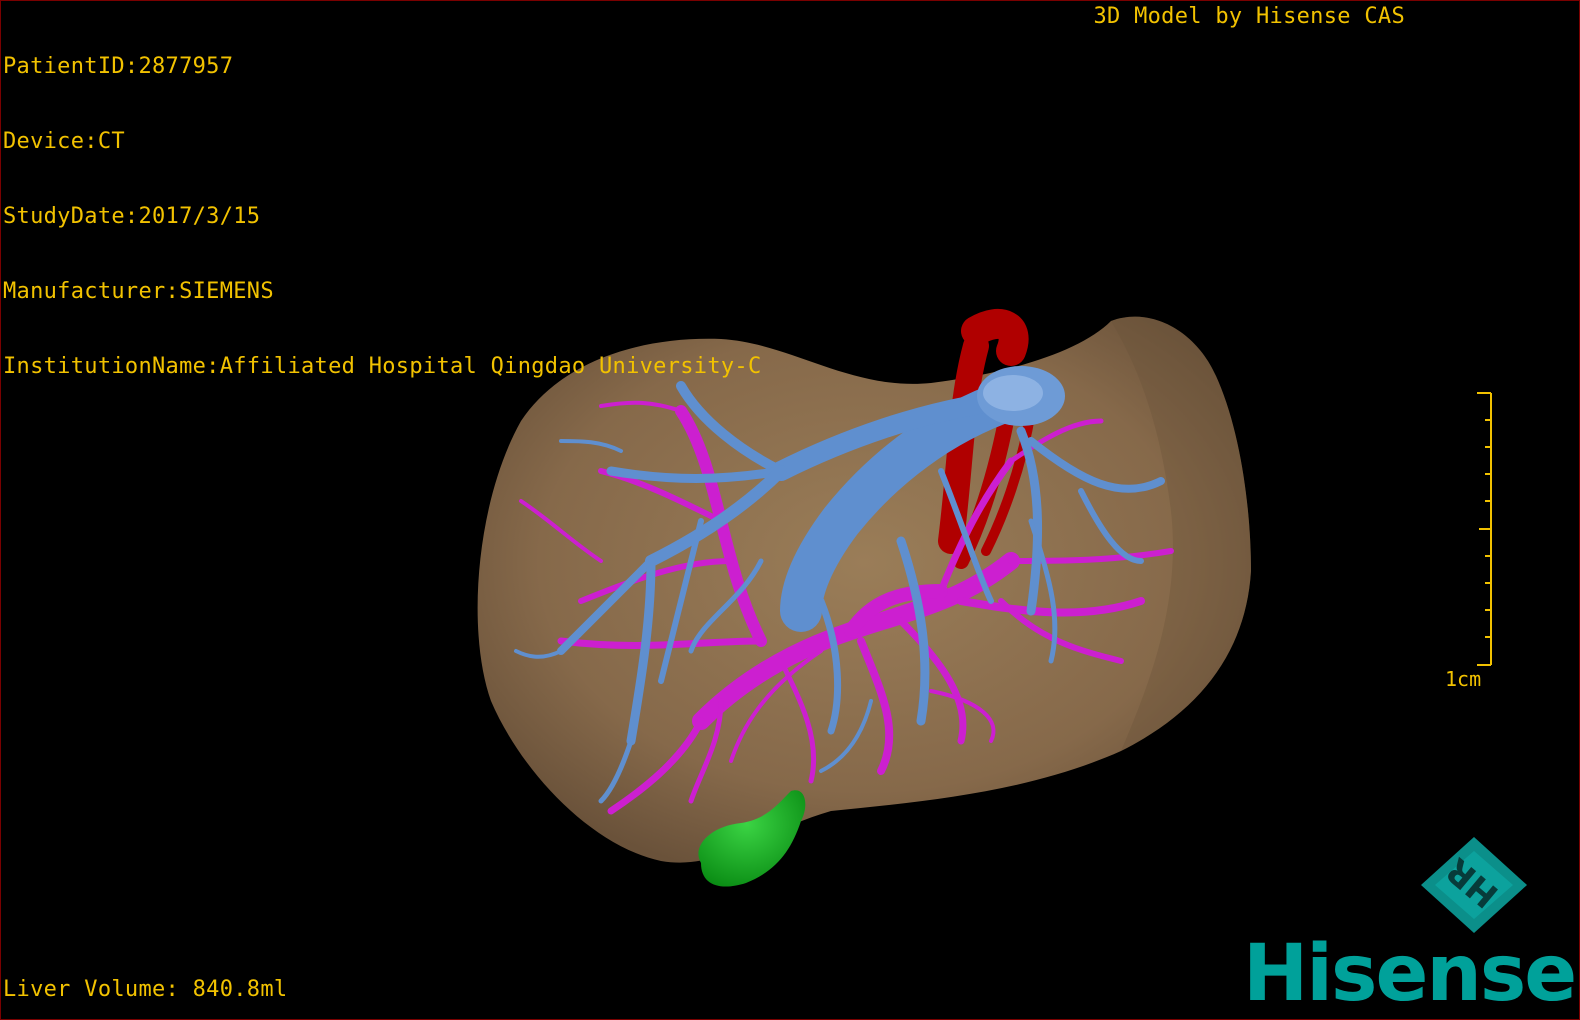  What do you see at coordinates (132, 216) in the screenshot?
I see `study-date-text: StudyDate:2017/3/15` at bounding box center [132, 216].